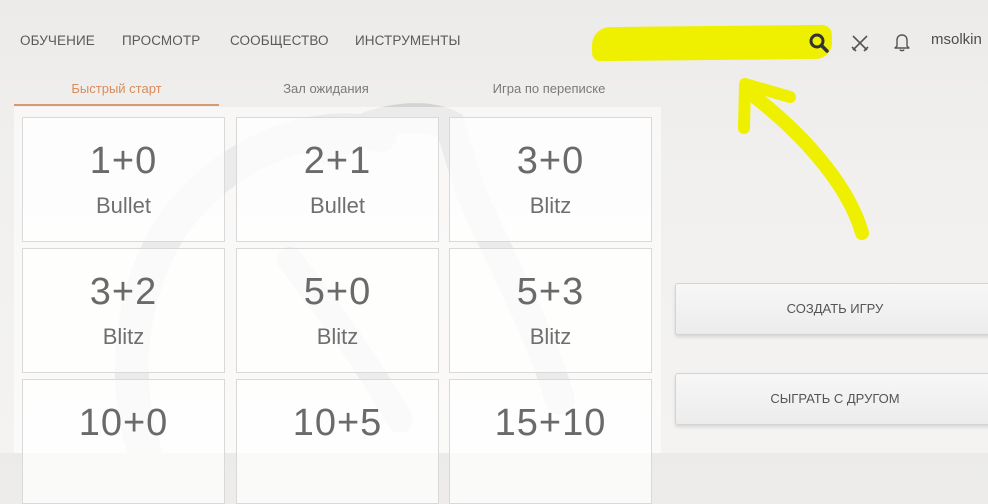 Image resolution: width=988 pixels, height=504 pixels. What do you see at coordinates (116, 91) in the screenshot?
I see `tab-quick-start: Быстрый старт` at bounding box center [116, 91].